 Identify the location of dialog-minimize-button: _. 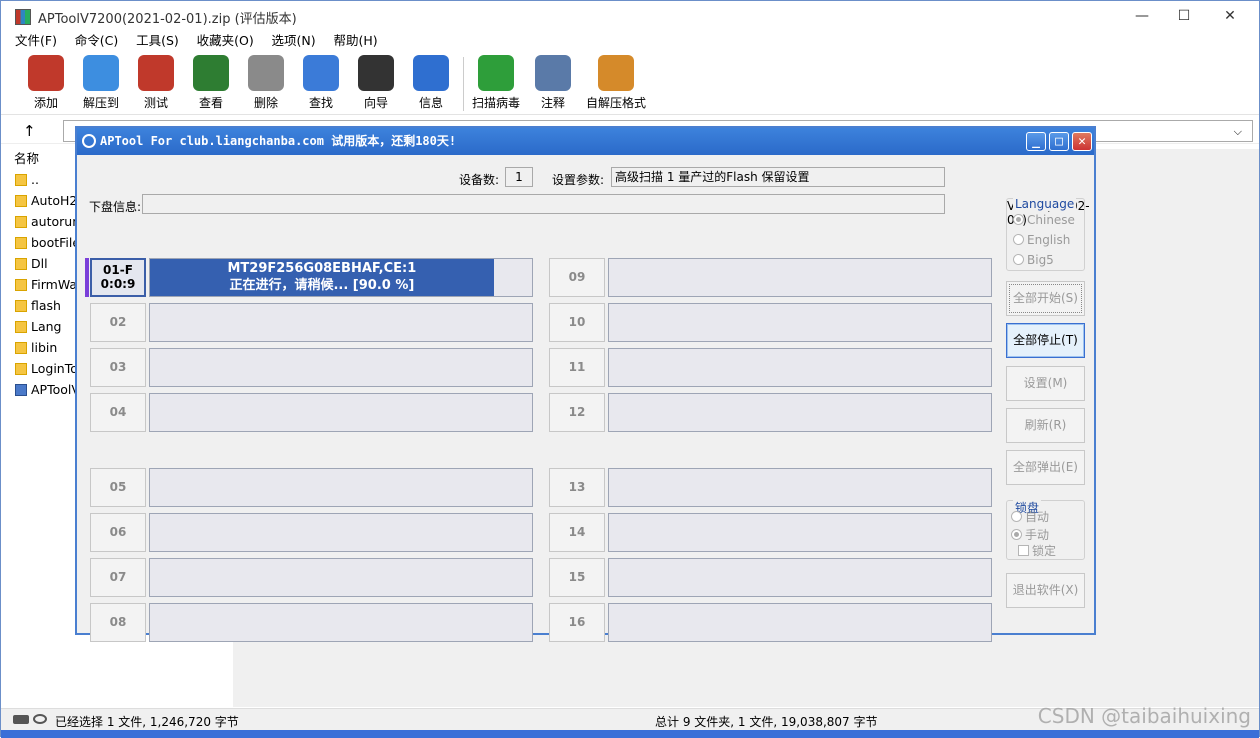
(1036, 141).